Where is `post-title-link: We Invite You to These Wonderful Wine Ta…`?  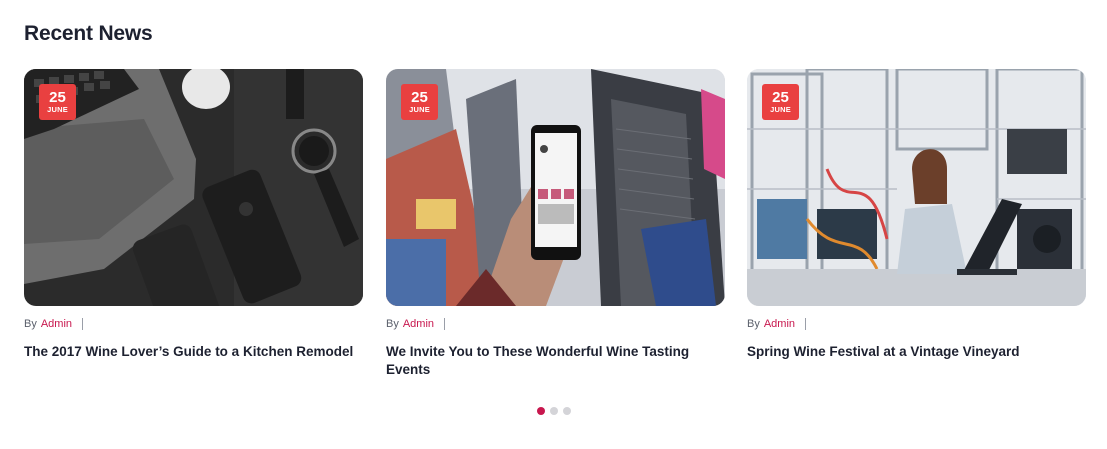 post-title-link: We Invite You to These Wonderful Wine Ta… is located at coordinates (551, 360).